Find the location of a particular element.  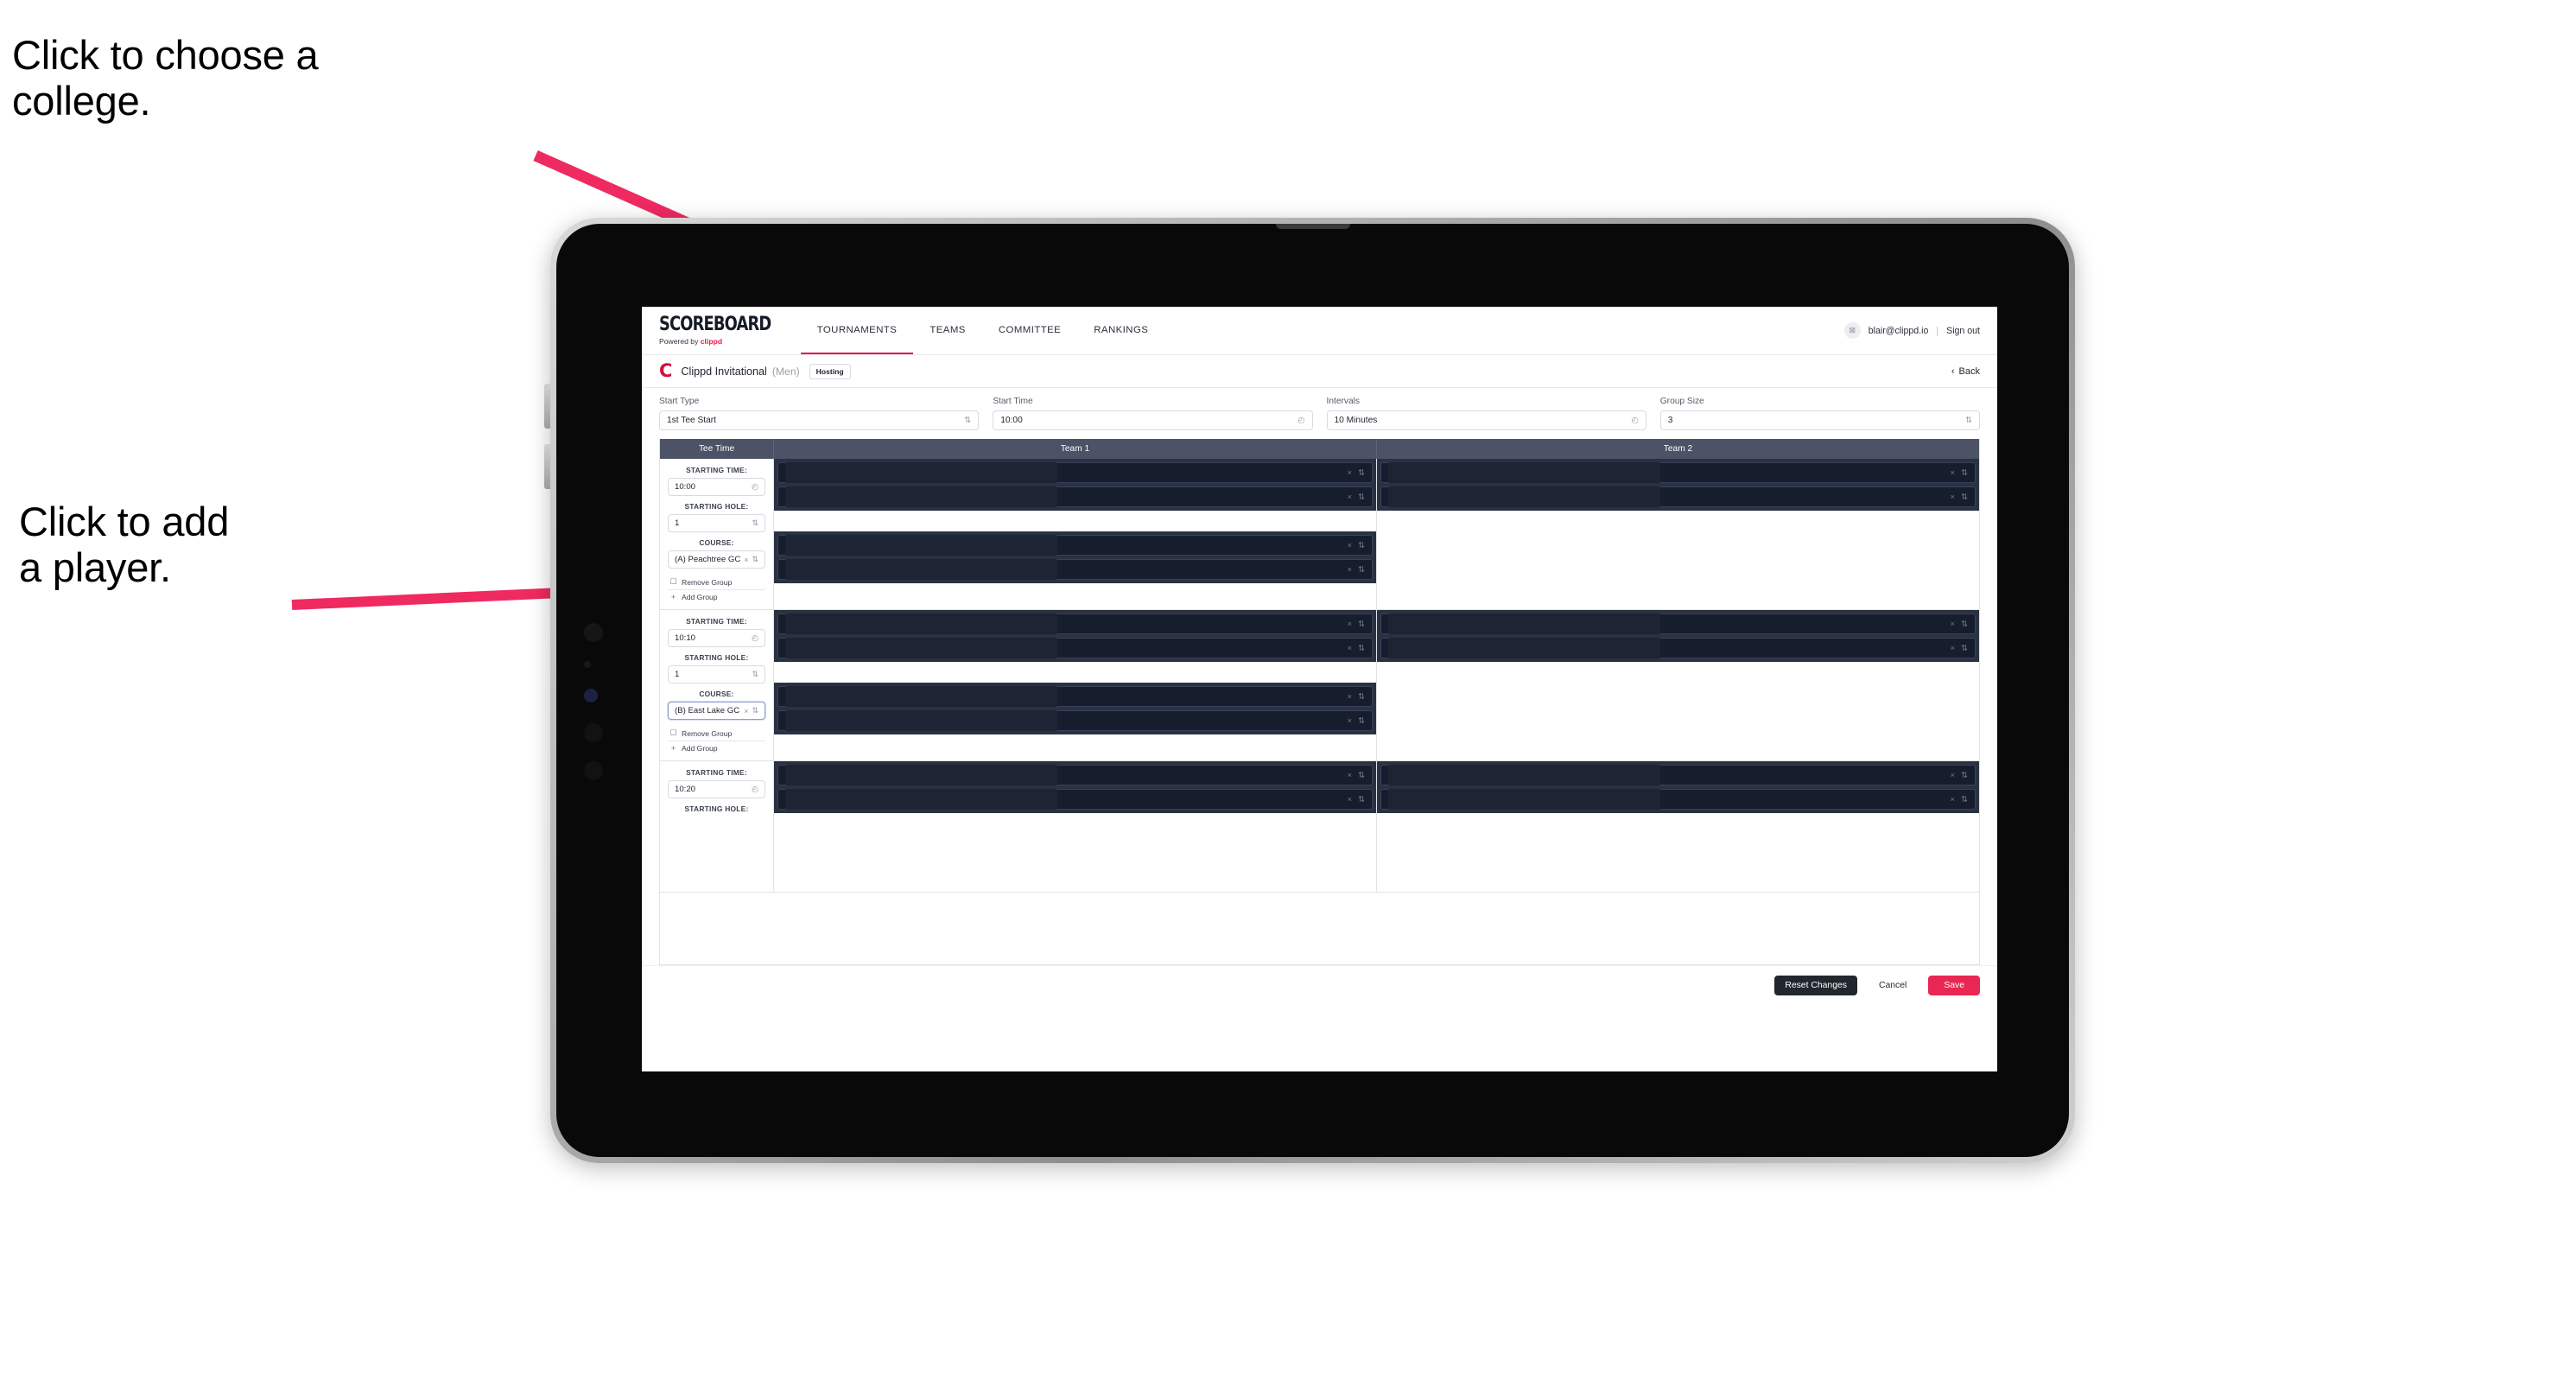

control-start-type: Start Type 1st Tee Start ⇅ is located at coordinates (826, 413).